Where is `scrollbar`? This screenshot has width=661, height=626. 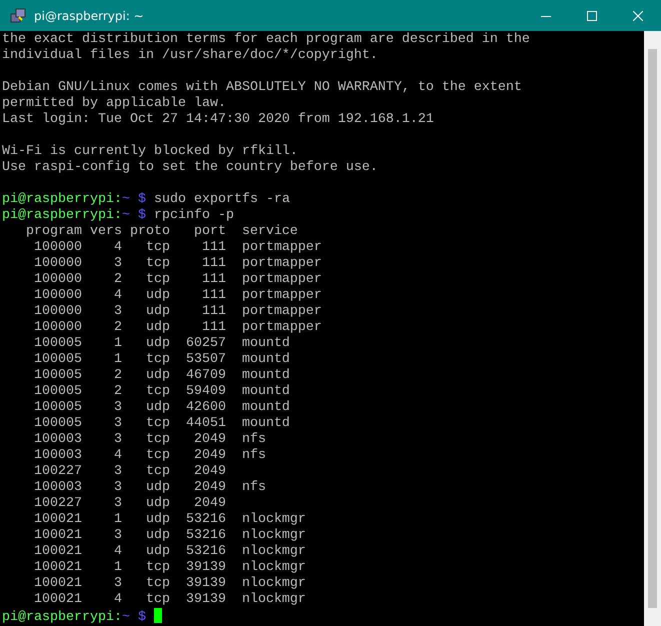 scrollbar is located at coordinates (652, 328).